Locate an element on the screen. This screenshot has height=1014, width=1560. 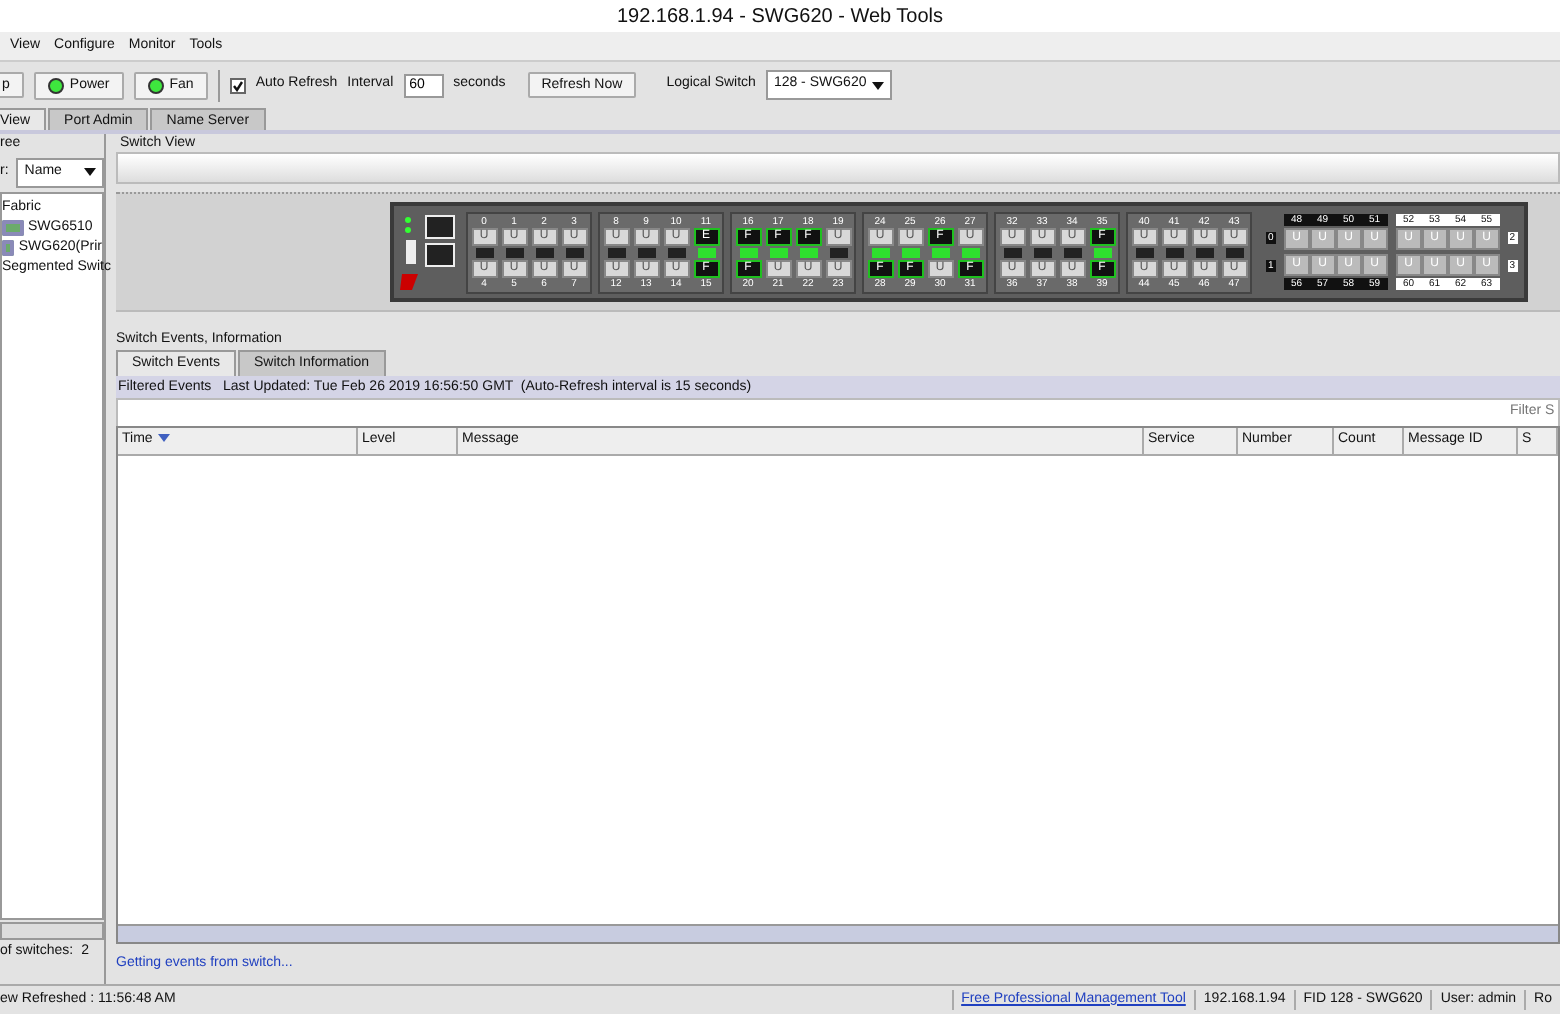
checkbox is located at coordinates (237, 85).